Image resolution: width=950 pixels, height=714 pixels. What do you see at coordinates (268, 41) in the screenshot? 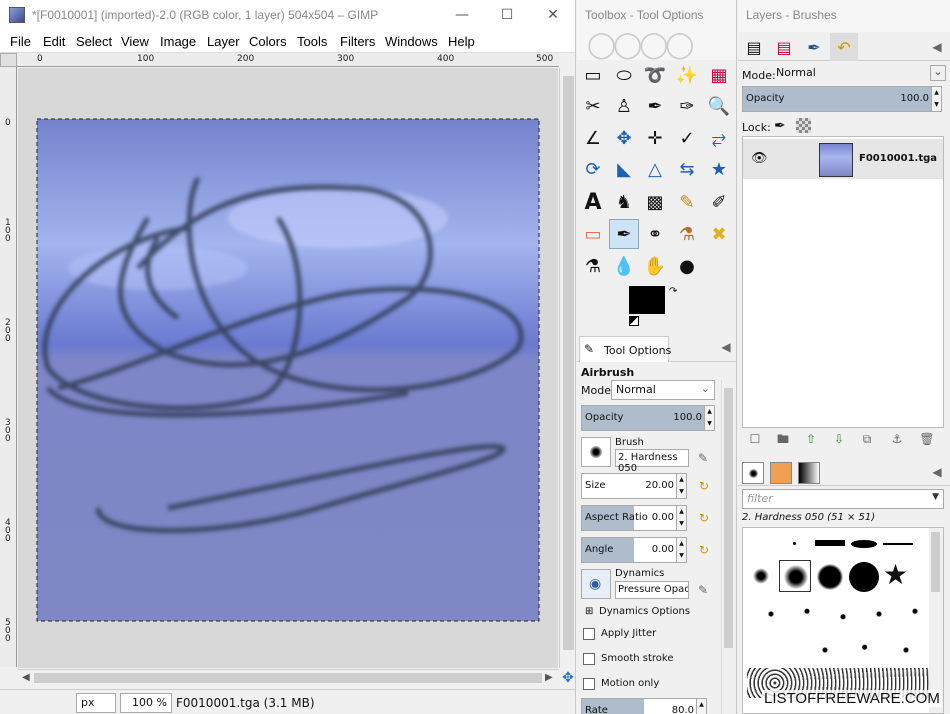
I see `menu-colors: Colors` at bounding box center [268, 41].